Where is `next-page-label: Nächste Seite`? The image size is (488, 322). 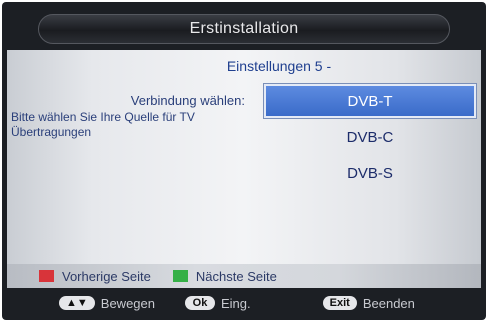 next-page-label: Nächste Seite is located at coordinates (236, 276).